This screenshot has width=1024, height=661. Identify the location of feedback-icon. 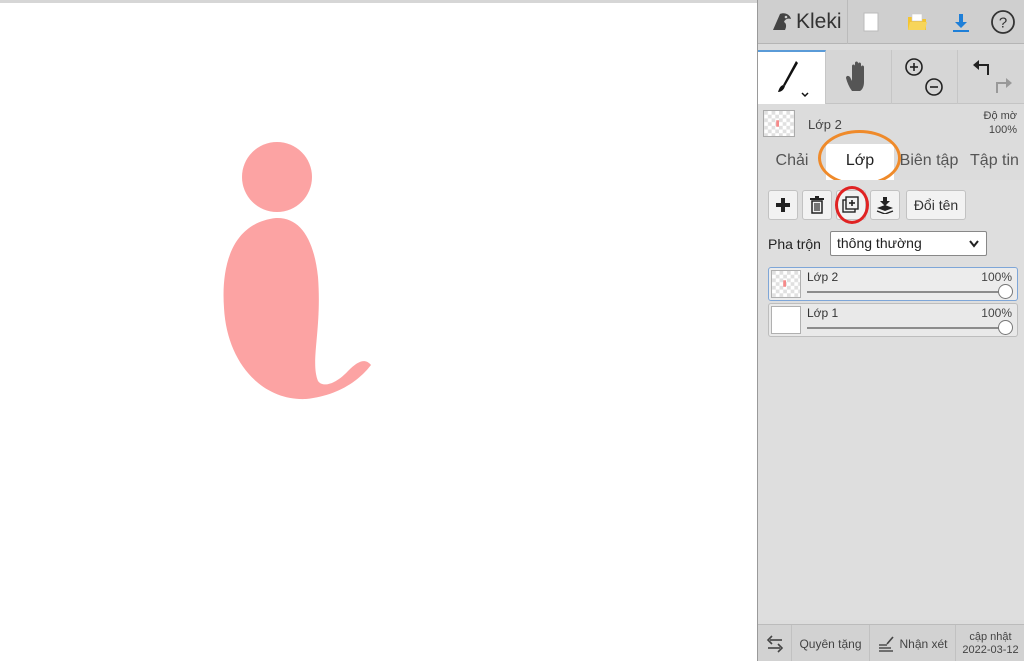
(887, 643).